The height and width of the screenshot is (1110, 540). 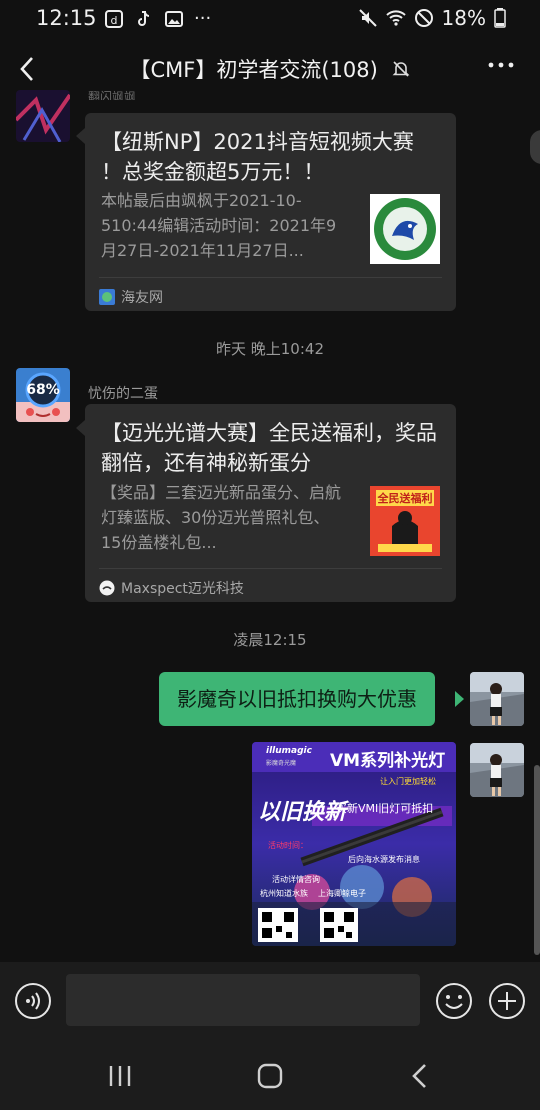 I want to click on haiyou-source-icon, so click(x=107, y=297).